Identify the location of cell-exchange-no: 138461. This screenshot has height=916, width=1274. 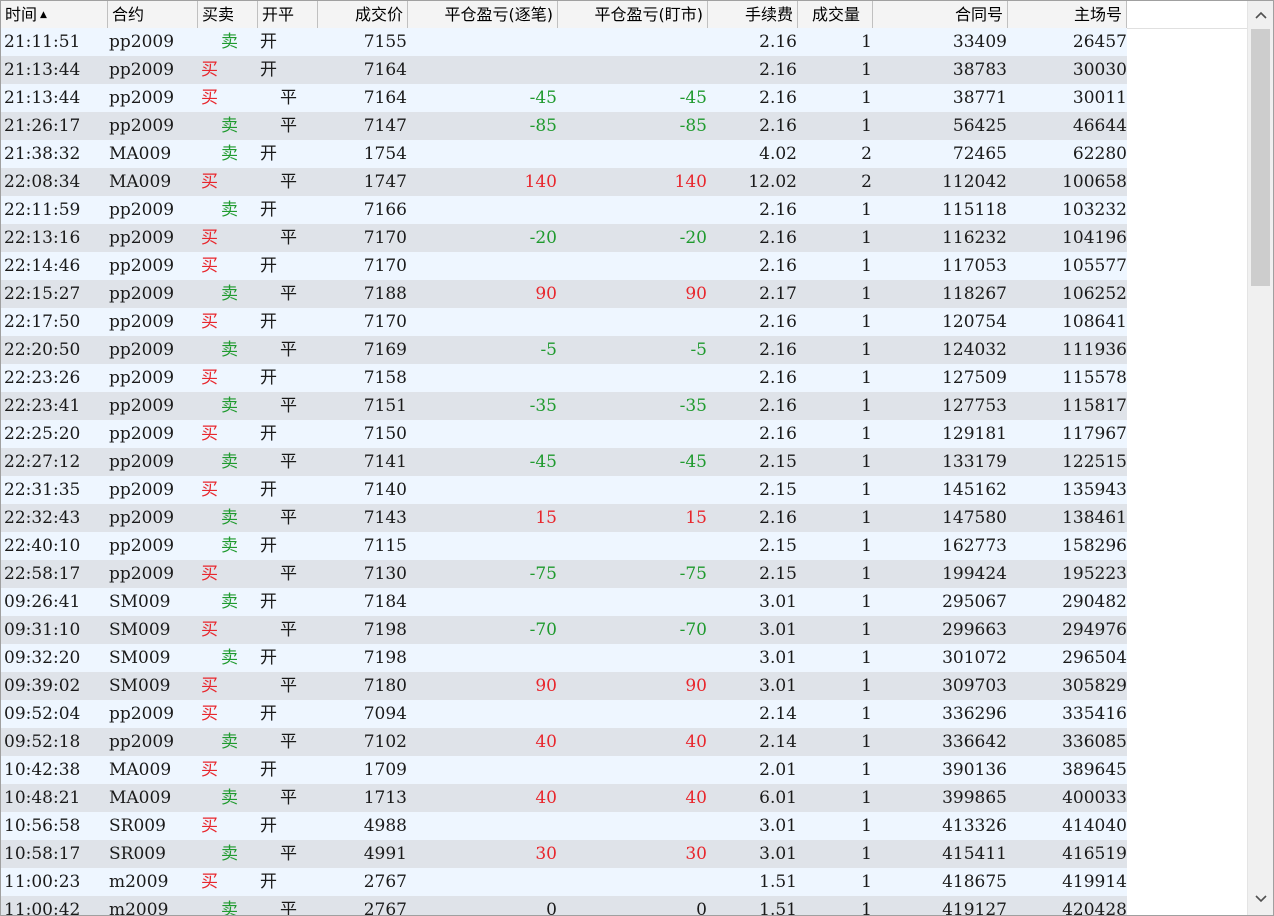
(1094, 518).